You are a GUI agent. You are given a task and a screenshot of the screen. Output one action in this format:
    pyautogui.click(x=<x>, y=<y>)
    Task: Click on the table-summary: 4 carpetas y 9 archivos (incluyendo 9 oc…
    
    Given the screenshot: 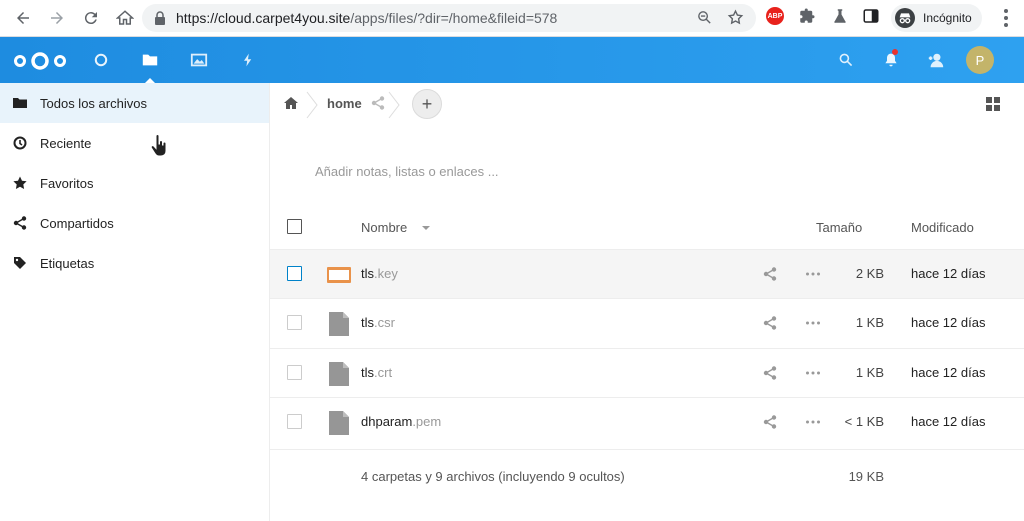 What is the action you would take?
    pyautogui.click(x=647, y=474)
    